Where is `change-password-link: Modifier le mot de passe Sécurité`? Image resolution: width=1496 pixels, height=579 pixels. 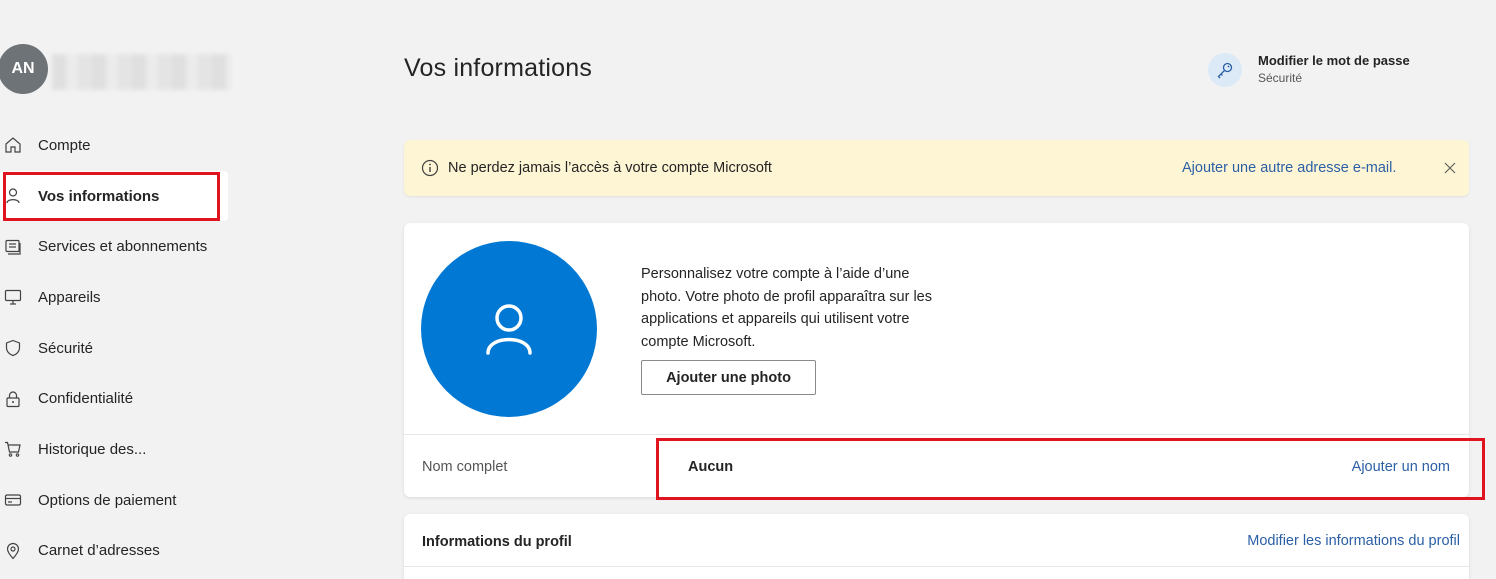
change-password-link: Modifier le mot de passe Sécurité is located at coordinates (1309, 69).